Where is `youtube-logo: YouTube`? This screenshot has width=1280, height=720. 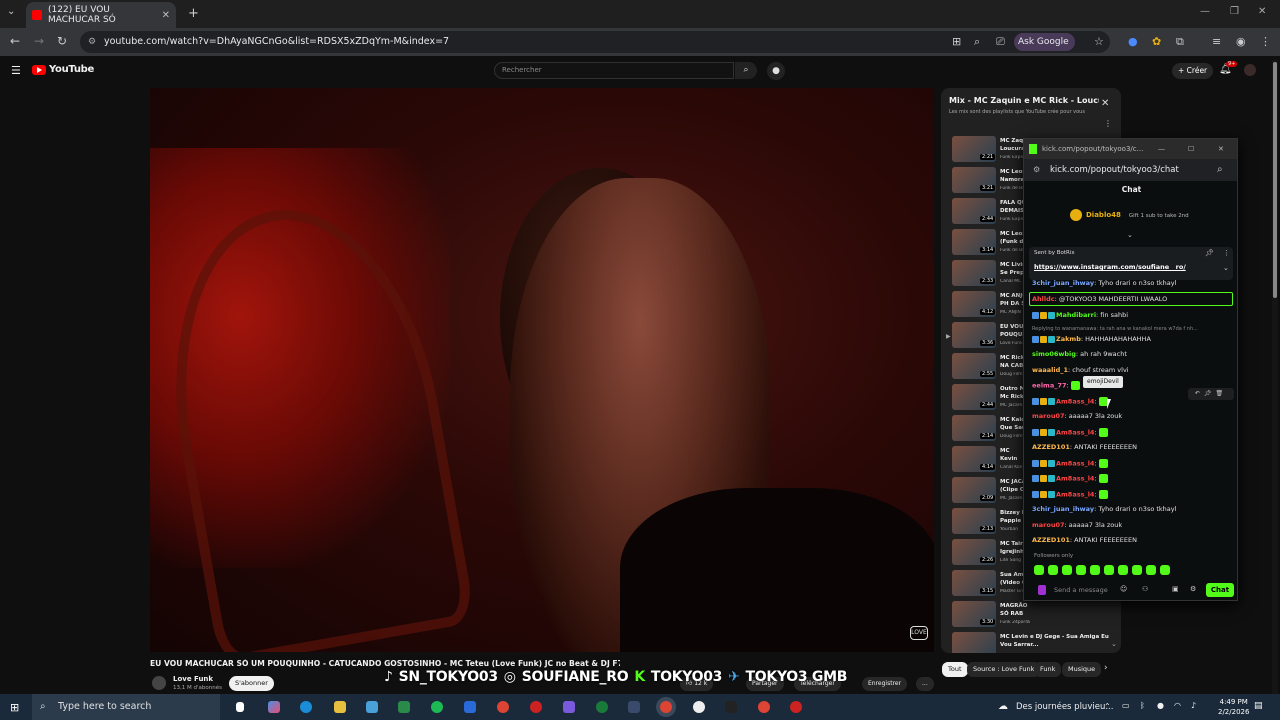
youtube-logo: YouTube is located at coordinates (63, 69).